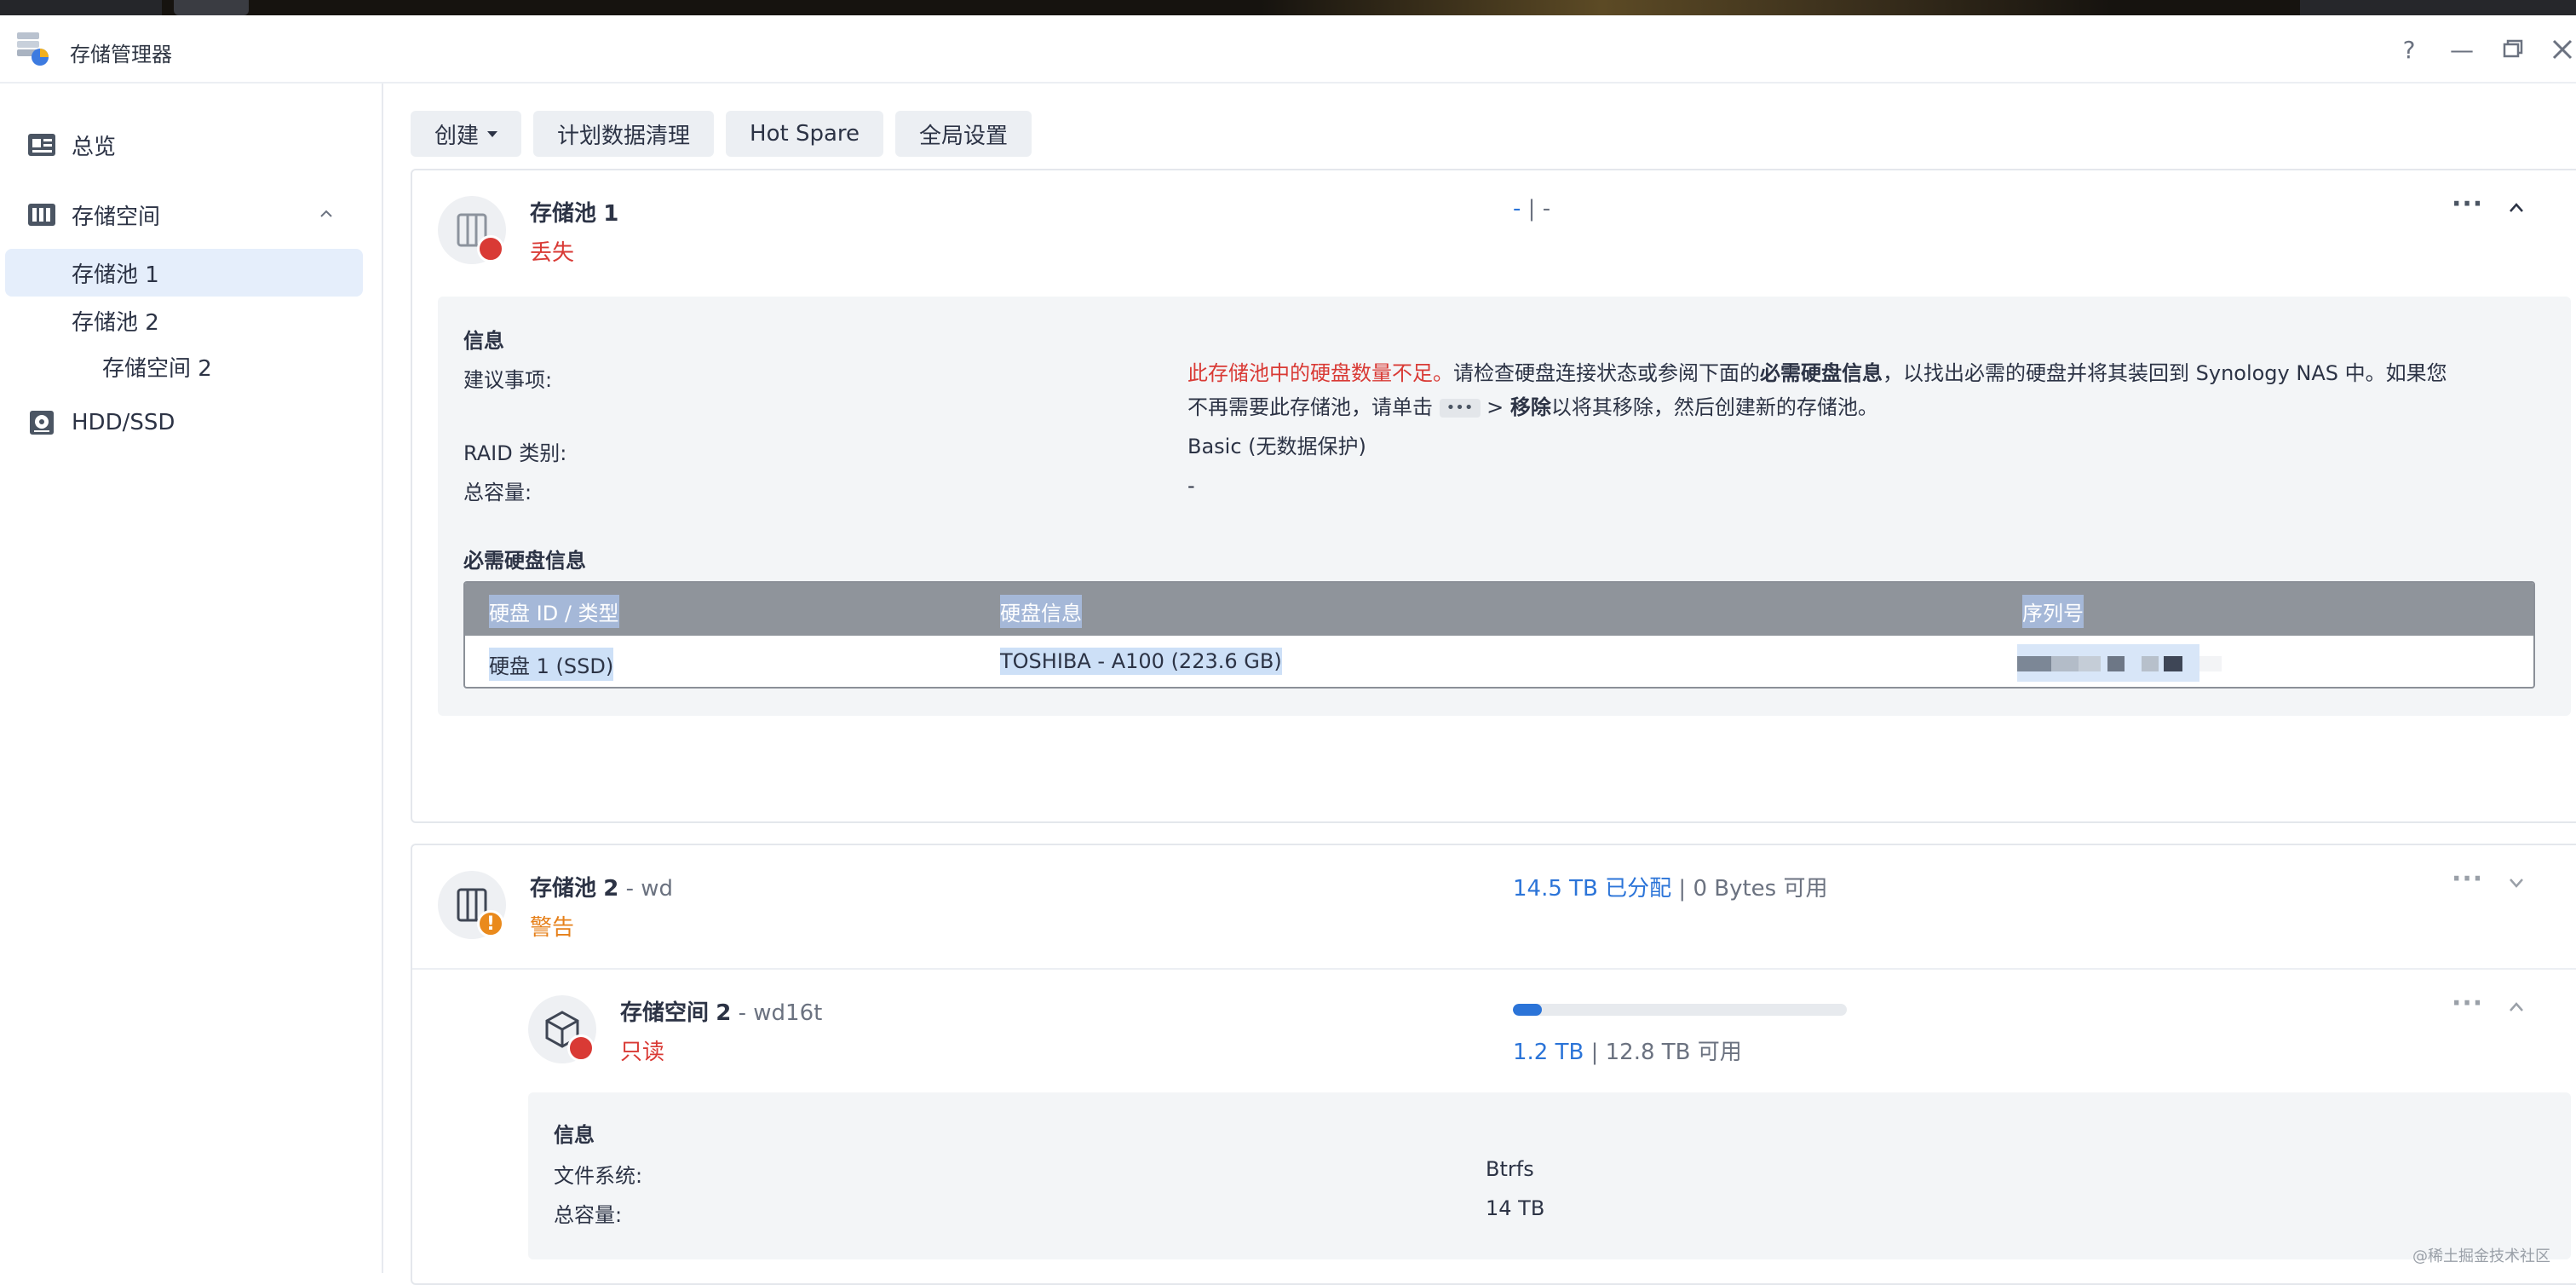 This screenshot has width=2576, height=1285. What do you see at coordinates (94, 147) in the screenshot?
I see `sidebar-item-label: 总览` at bounding box center [94, 147].